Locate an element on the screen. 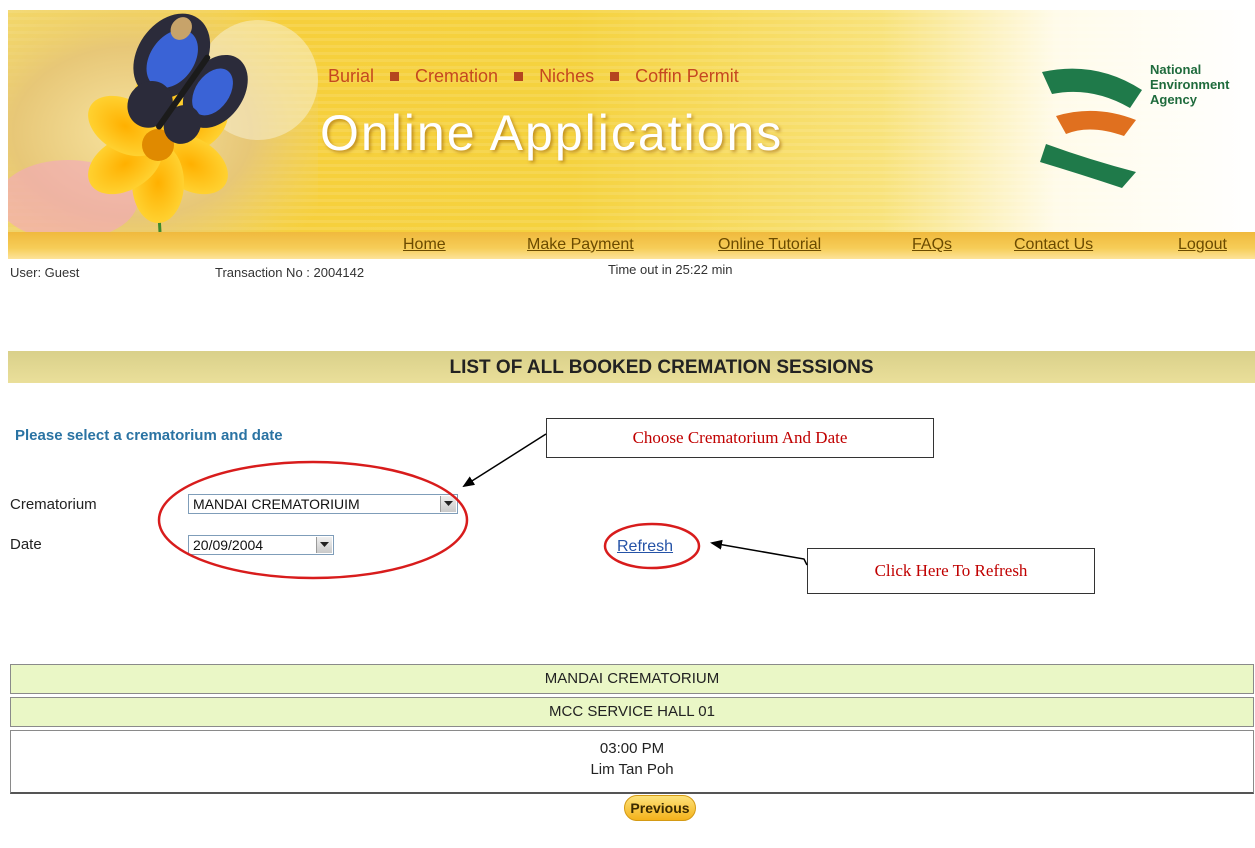  annotation-ellipse-form is located at coordinates (313, 520).